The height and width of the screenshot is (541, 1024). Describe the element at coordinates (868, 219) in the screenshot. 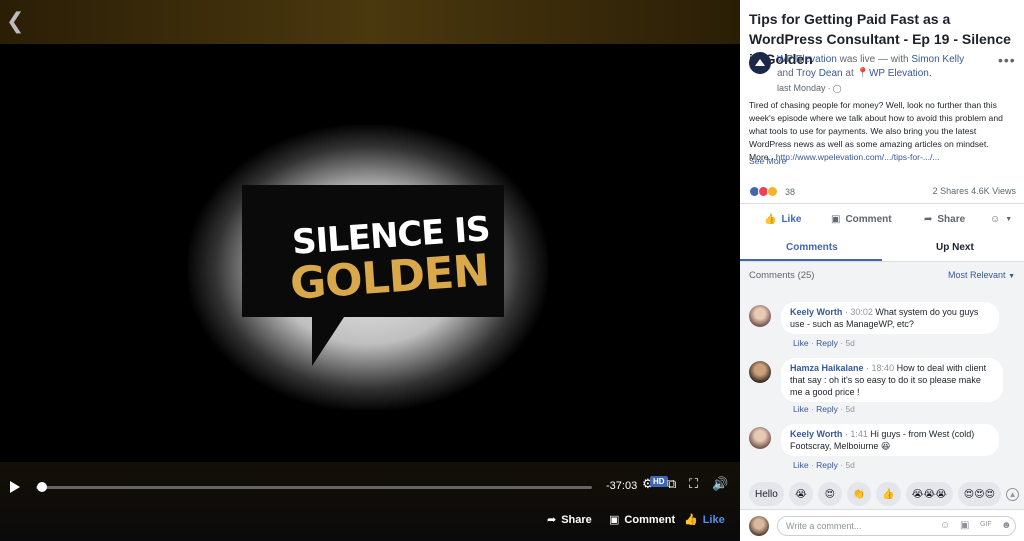

I see `comment-label: Comment` at that location.